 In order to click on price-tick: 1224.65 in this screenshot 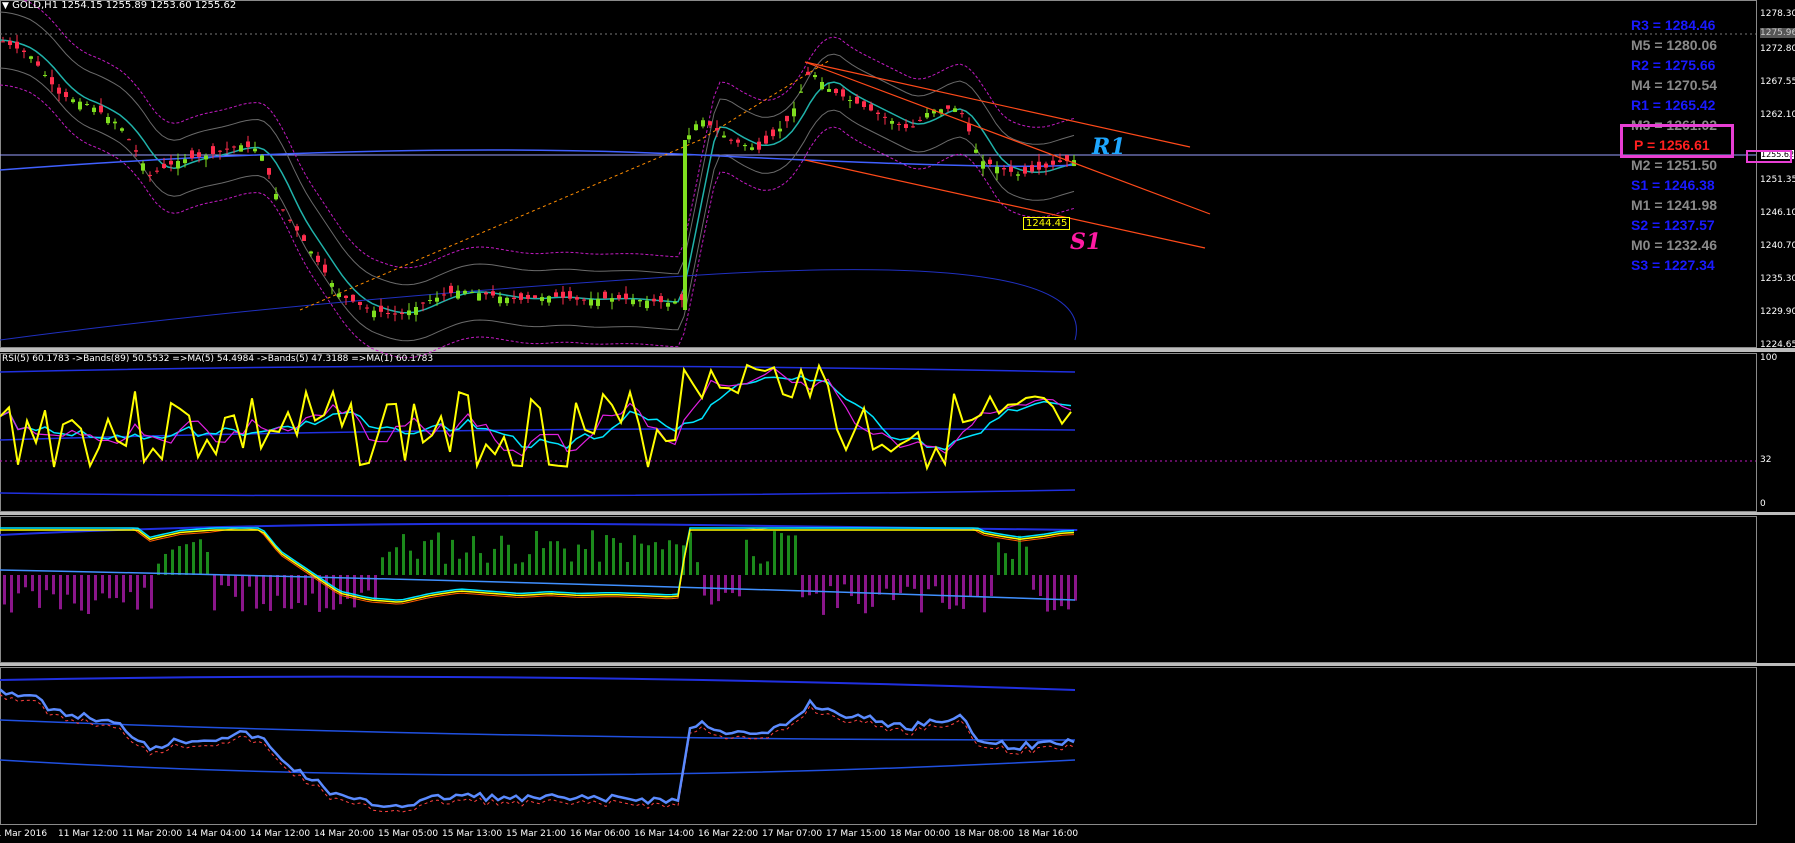, I will do `click(1777, 345)`.